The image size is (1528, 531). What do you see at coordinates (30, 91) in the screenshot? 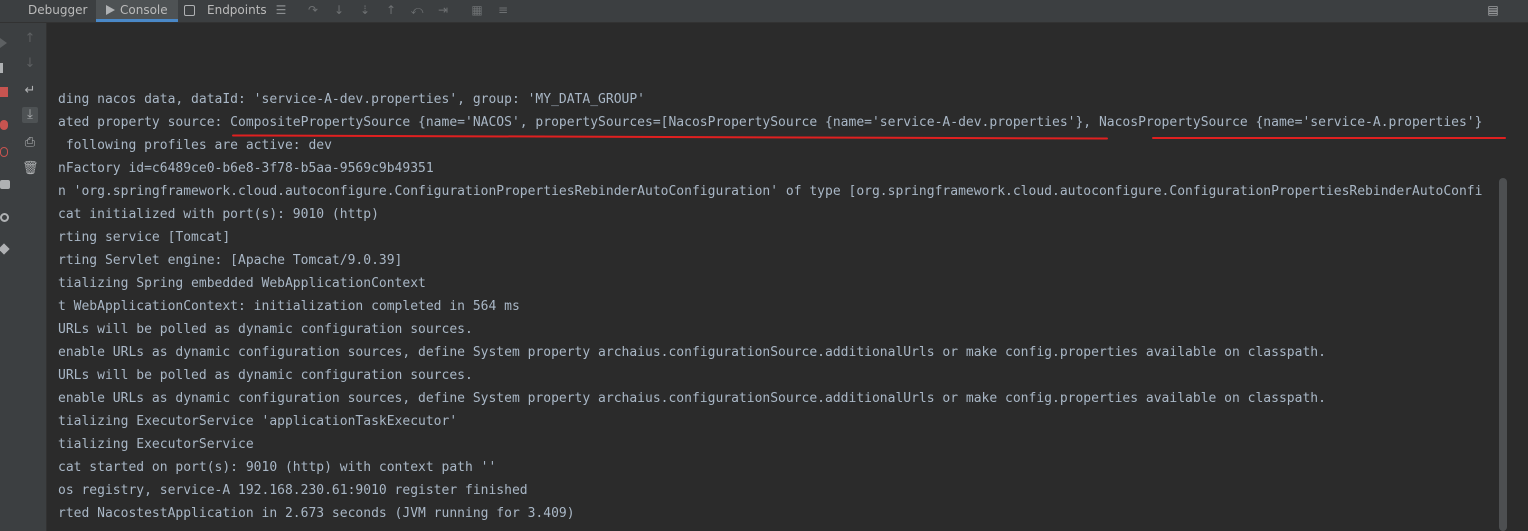
I see `soft-wrap-icon: ↵` at bounding box center [30, 91].